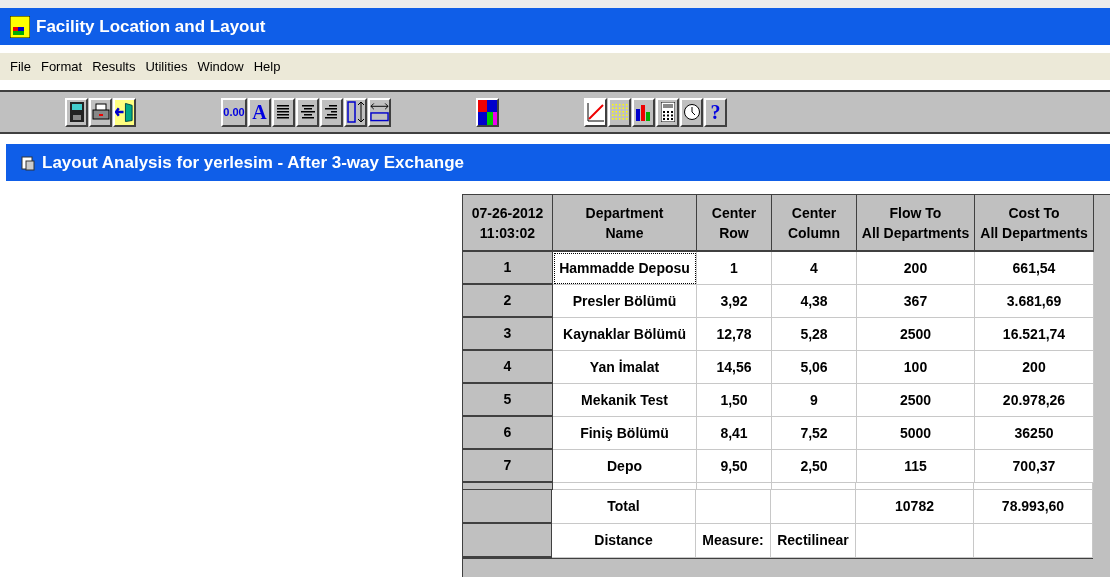 This screenshot has height=577, width=1110. What do you see at coordinates (715, 112) in the screenshot?
I see `format-button: ?` at bounding box center [715, 112].